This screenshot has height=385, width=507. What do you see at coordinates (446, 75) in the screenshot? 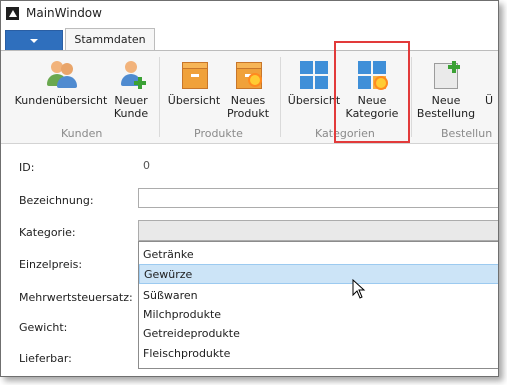
I see `new-order-icon` at bounding box center [446, 75].